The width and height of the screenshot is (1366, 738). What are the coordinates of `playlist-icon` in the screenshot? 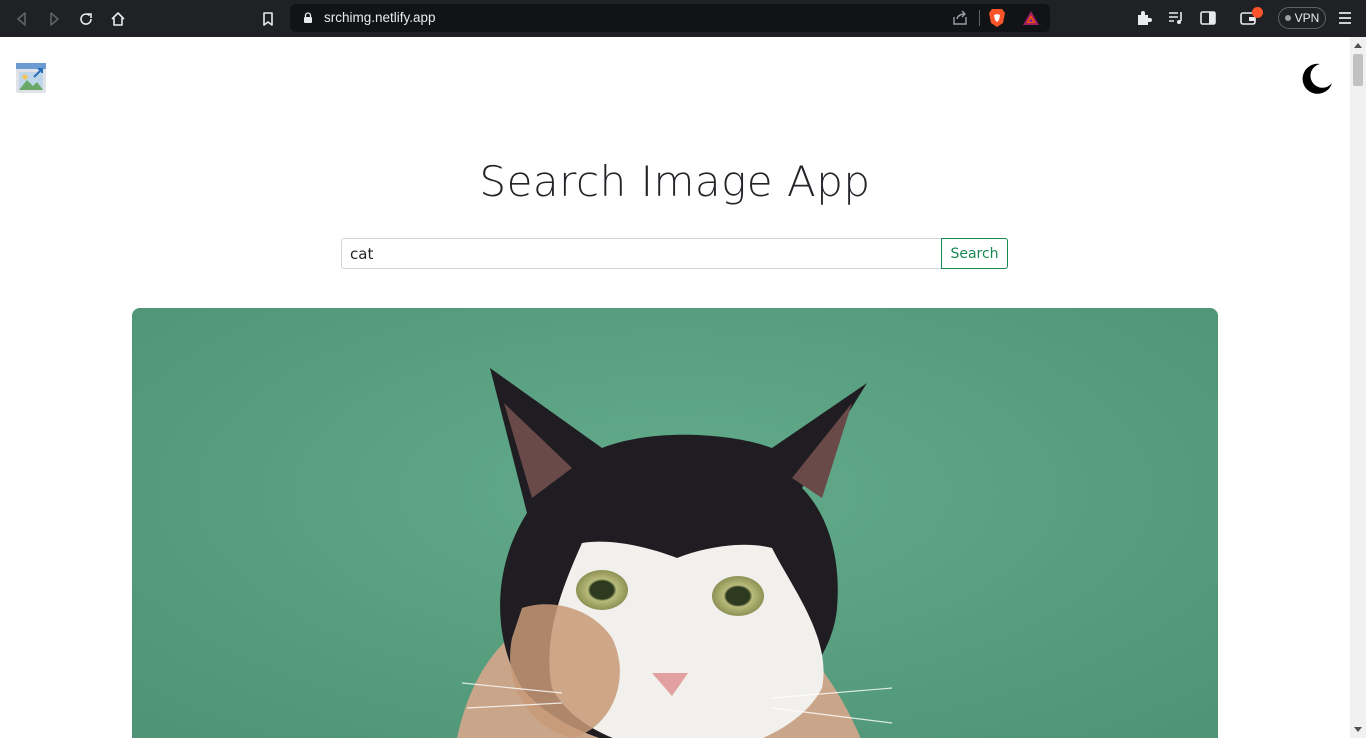 It's located at (1176, 18).